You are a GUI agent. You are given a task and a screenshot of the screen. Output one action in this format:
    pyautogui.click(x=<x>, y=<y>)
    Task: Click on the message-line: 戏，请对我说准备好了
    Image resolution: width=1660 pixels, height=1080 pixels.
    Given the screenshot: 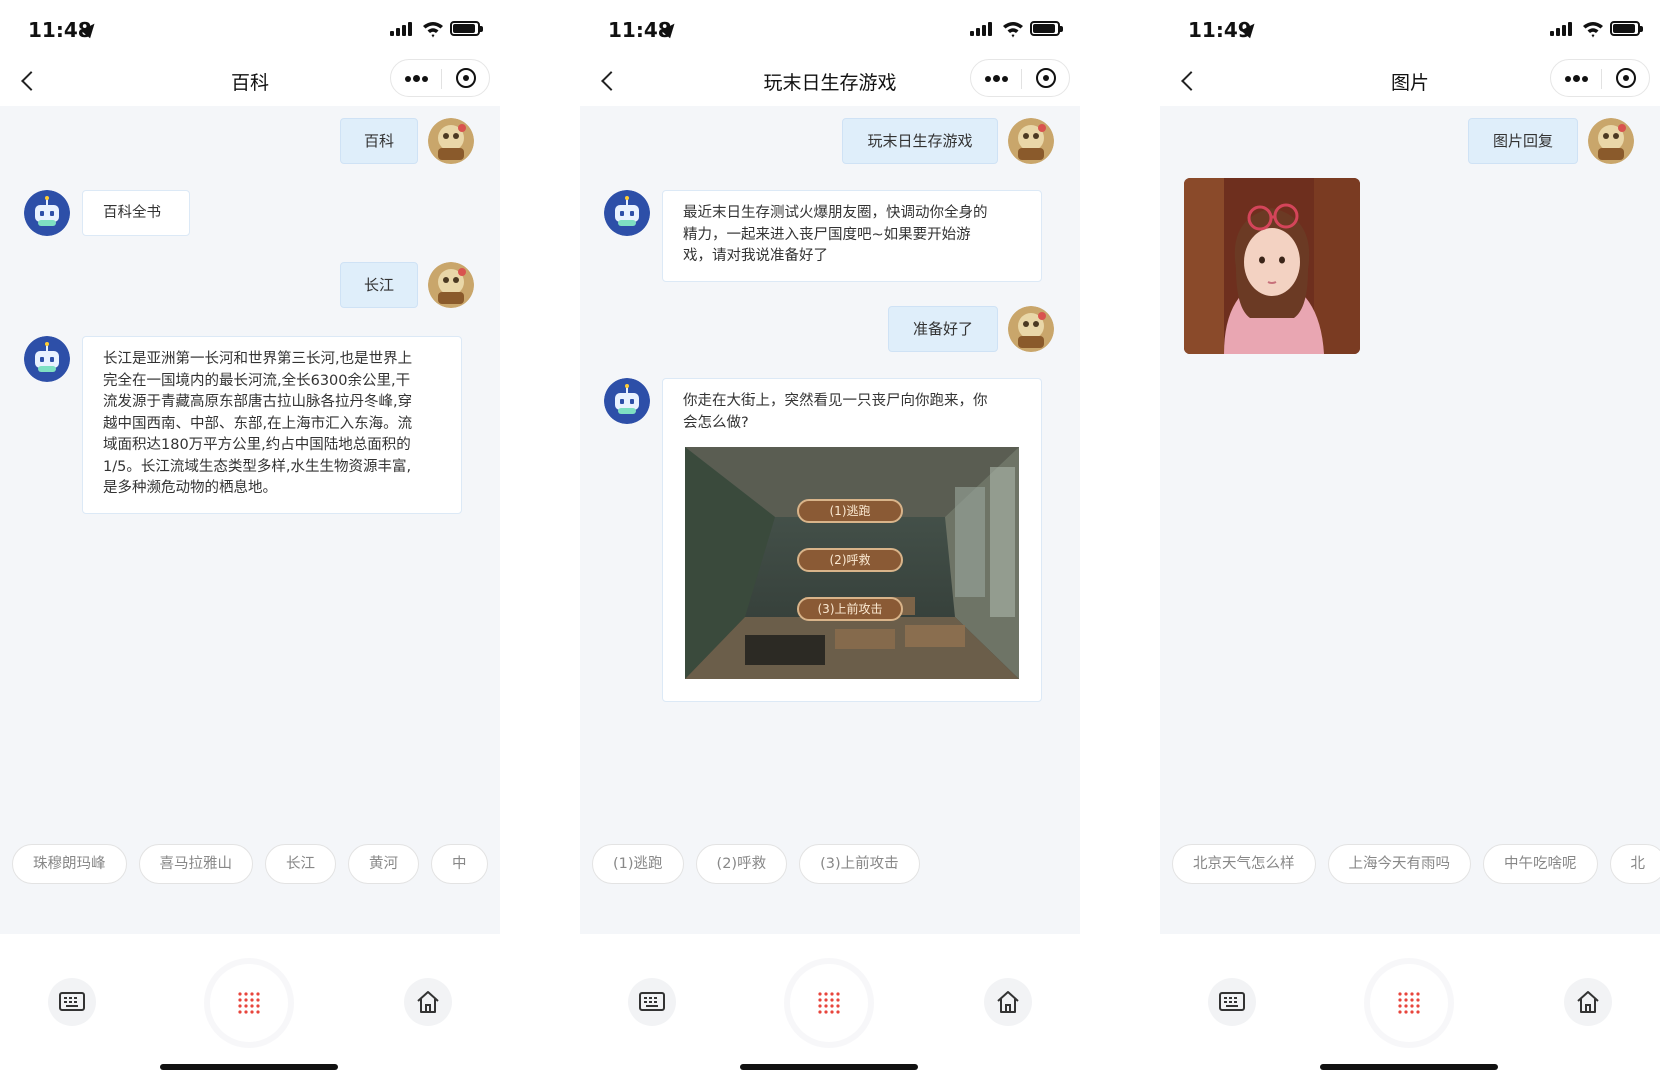 What is the action you would take?
    pyautogui.click(x=755, y=256)
    